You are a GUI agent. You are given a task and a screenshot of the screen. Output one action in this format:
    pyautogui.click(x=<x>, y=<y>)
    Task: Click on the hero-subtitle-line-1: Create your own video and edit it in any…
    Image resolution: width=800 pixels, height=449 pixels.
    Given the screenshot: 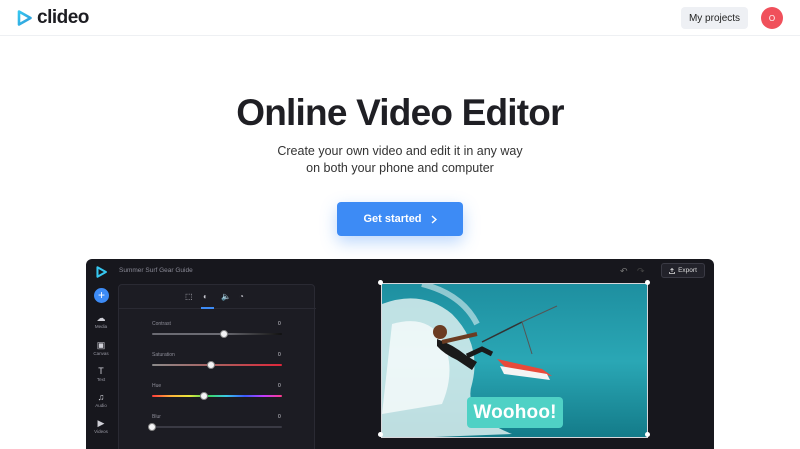 What is the action you would take?
    pyautogui.click(x=400, y=151)
    